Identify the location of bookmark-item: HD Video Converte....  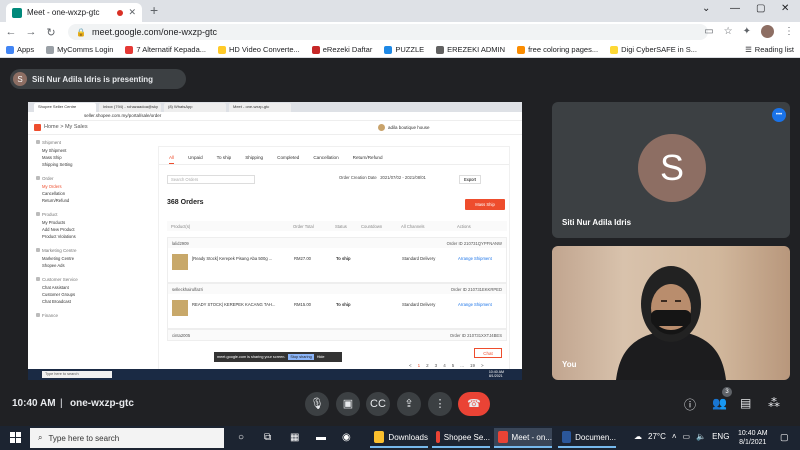
(259, 49).